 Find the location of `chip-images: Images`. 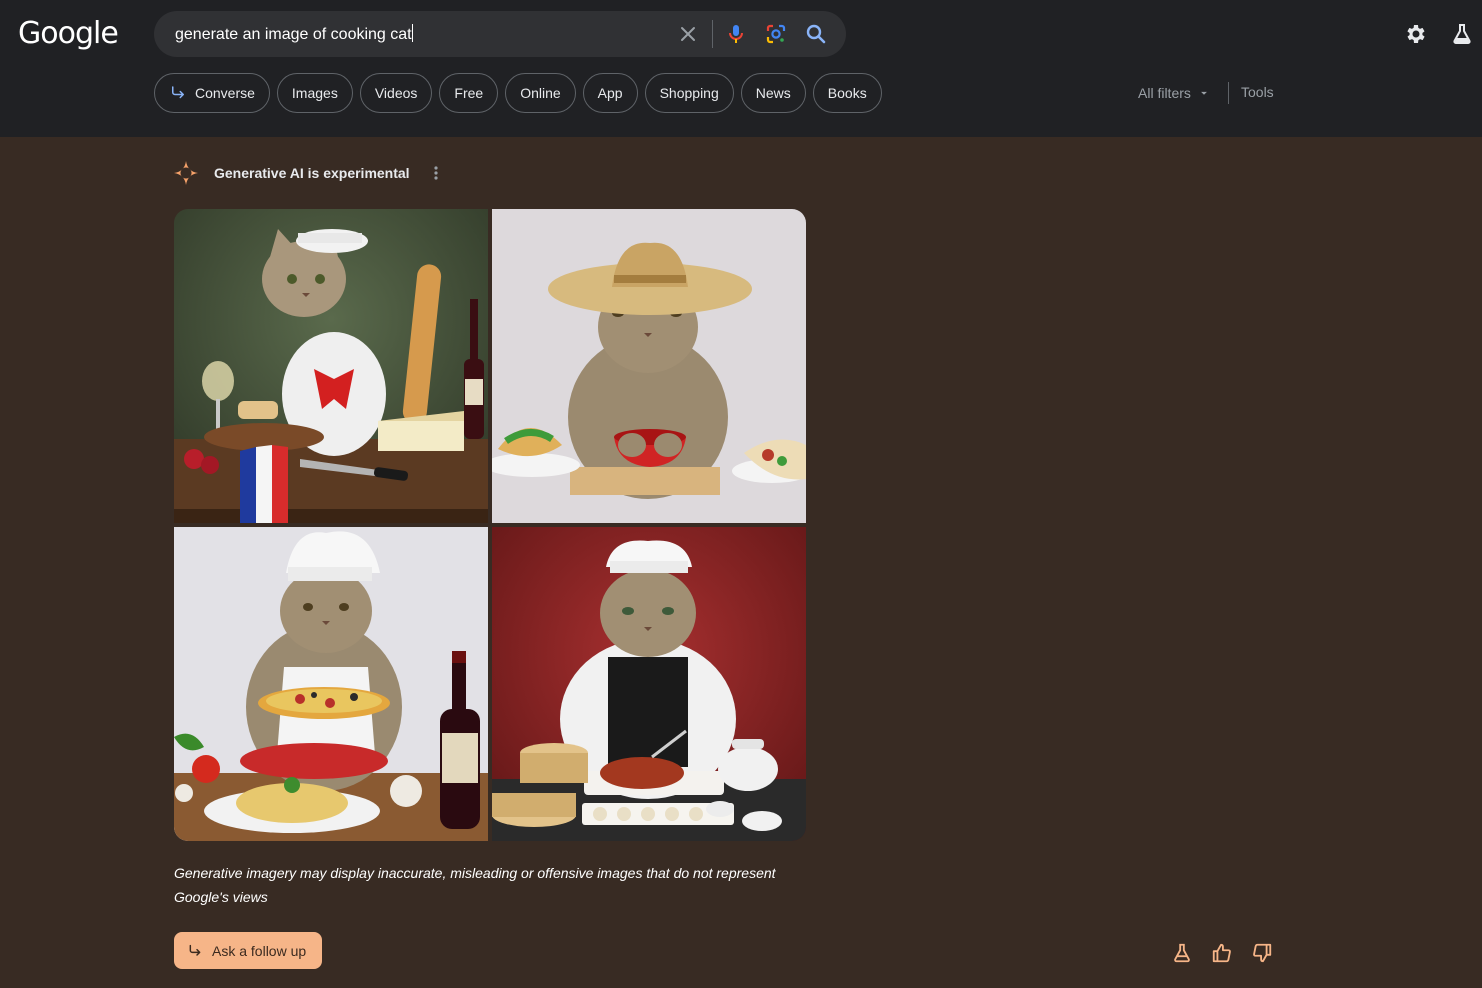

chip-images: Images is located at coordinates (314, 93).